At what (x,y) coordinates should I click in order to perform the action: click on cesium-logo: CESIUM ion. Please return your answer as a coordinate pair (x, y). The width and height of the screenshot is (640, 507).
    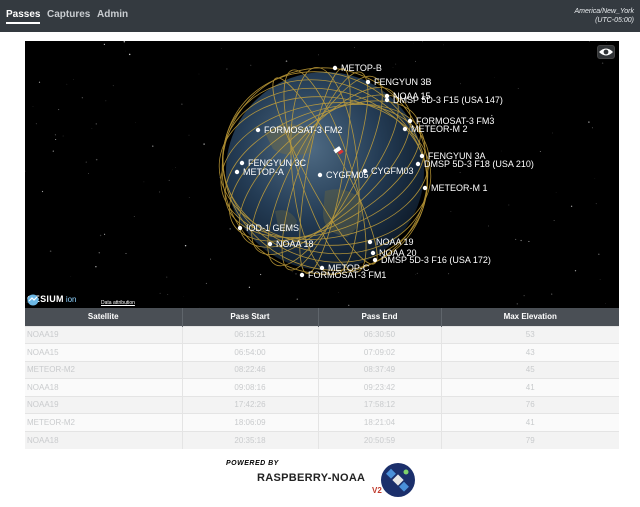
    Looking at the image, I should click on (52, 300).